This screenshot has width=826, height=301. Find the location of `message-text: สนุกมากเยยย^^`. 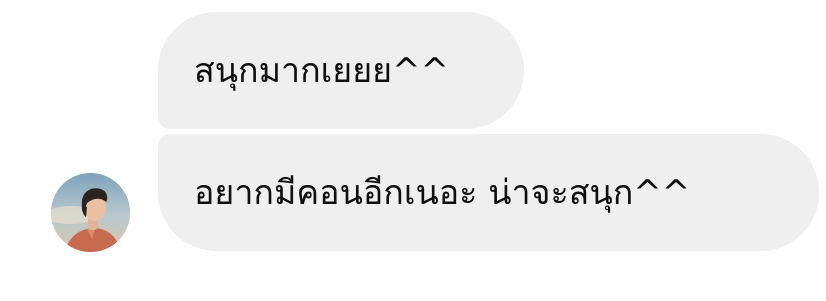

message-text: สนุกมากเยยย^^ is located at coordinates (322, 70).